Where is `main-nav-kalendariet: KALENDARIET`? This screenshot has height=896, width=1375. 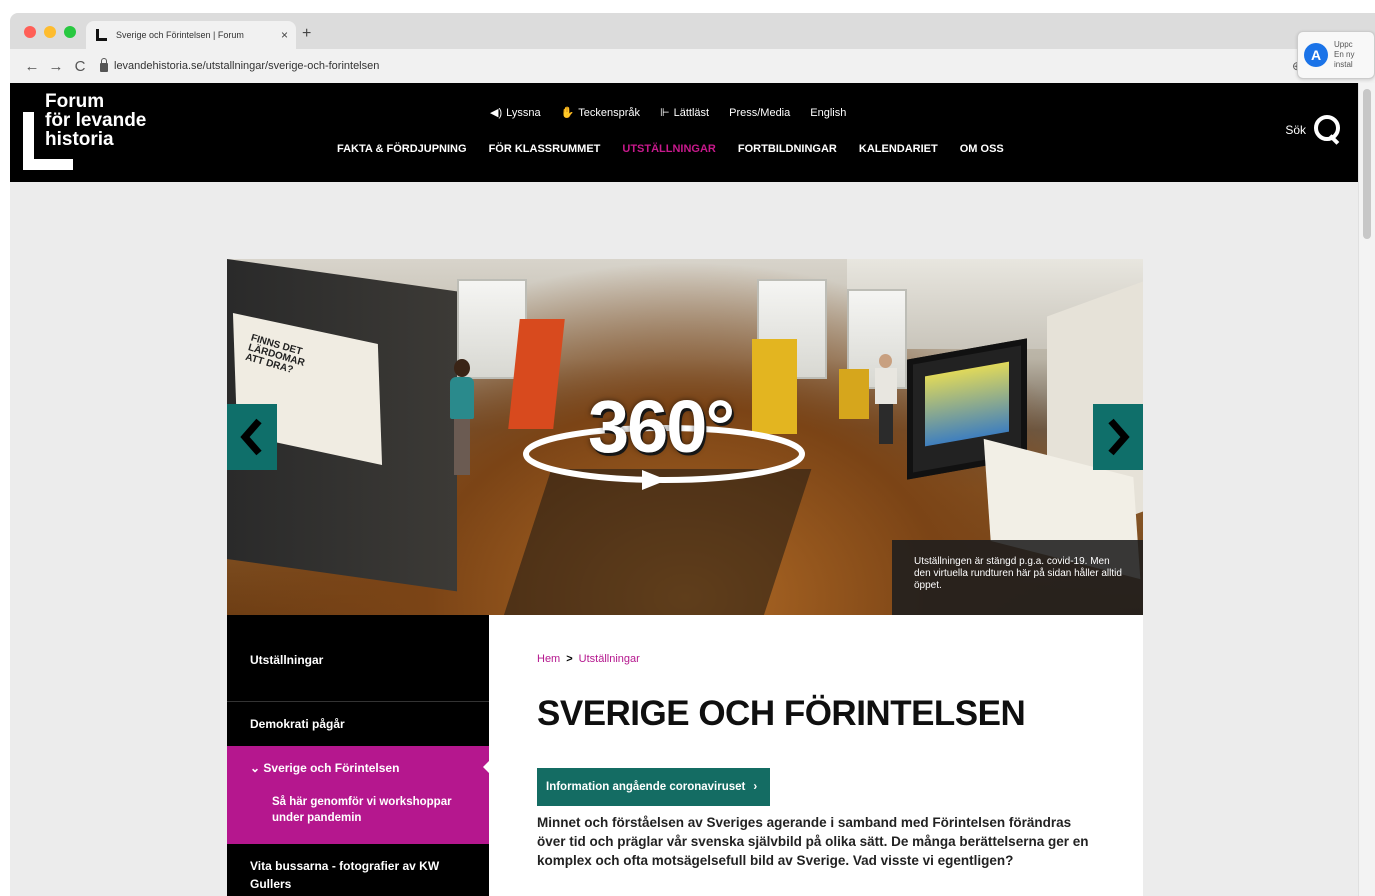 main-nav-kalendariet: KALENDARIET is located at coordinates (898, 149).